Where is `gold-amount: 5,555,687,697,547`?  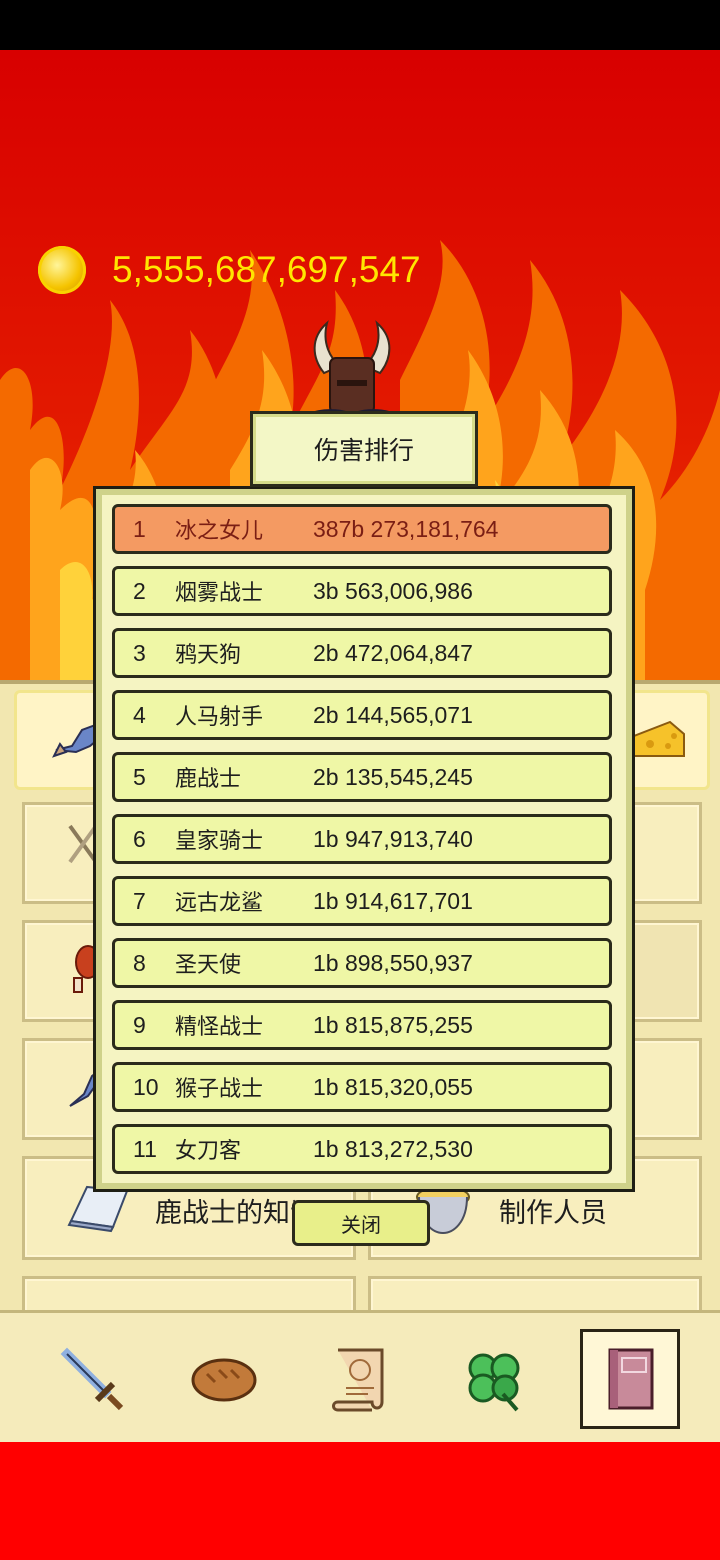 gold-amount: 5,555,687,697,547 is located at coordinates (266, 269).